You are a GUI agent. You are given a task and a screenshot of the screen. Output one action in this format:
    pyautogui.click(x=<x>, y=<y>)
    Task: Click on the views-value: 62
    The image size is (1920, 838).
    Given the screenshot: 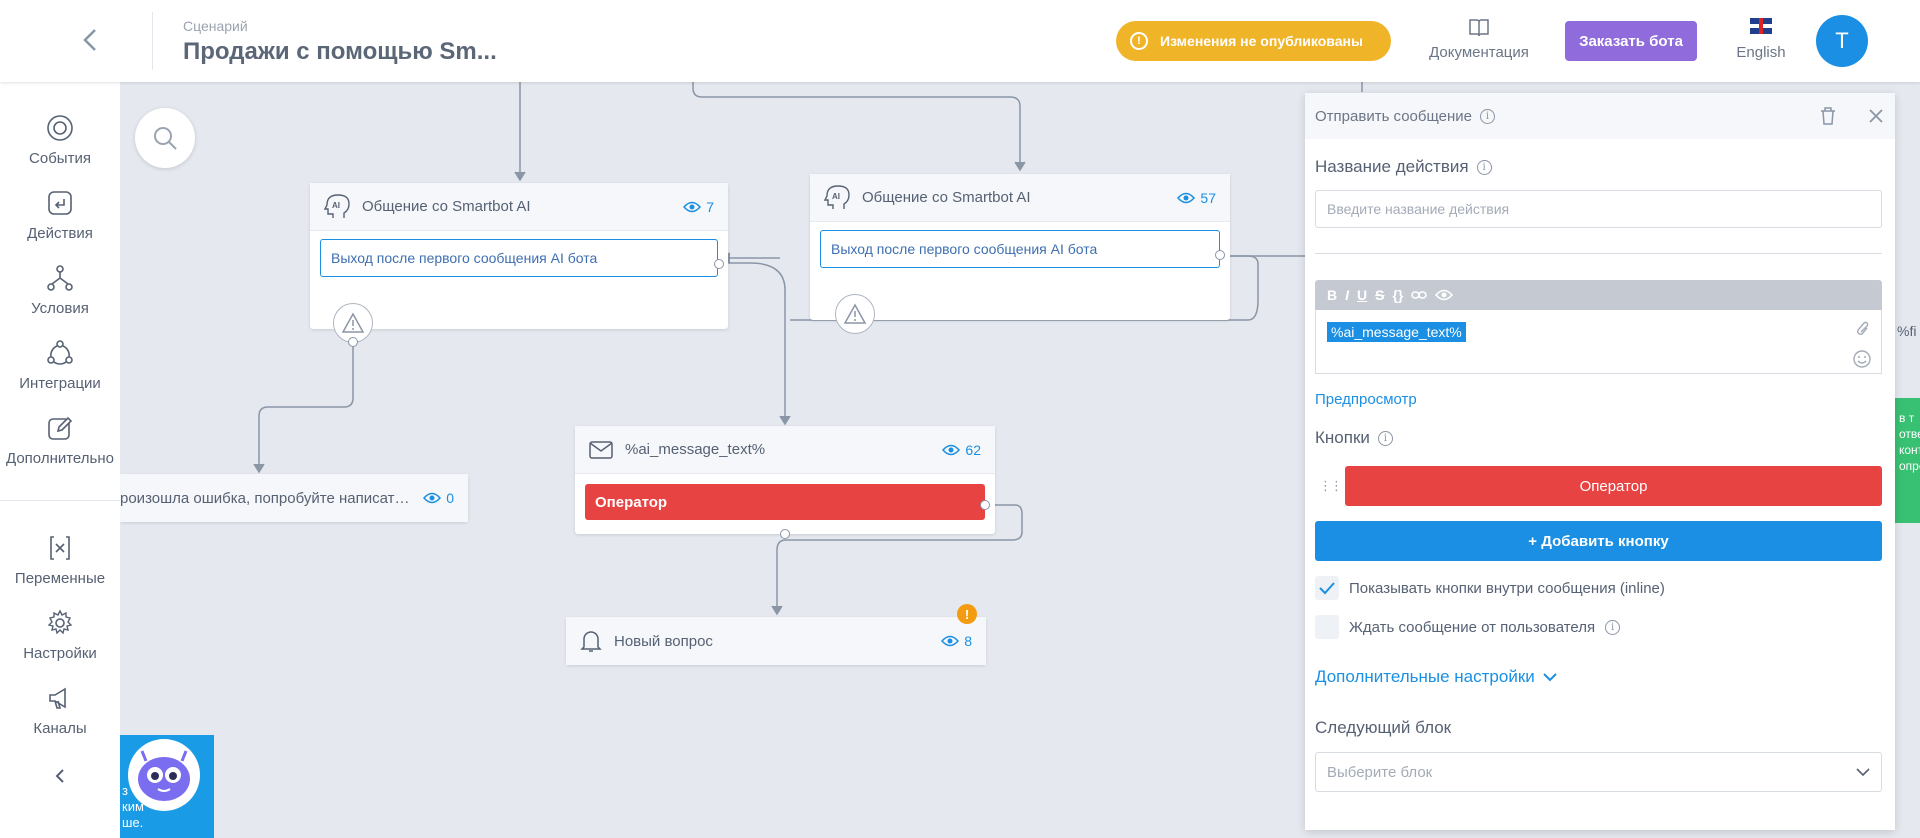 What is the action you would take?
    pyautogui.click(x=973, y=449)
    